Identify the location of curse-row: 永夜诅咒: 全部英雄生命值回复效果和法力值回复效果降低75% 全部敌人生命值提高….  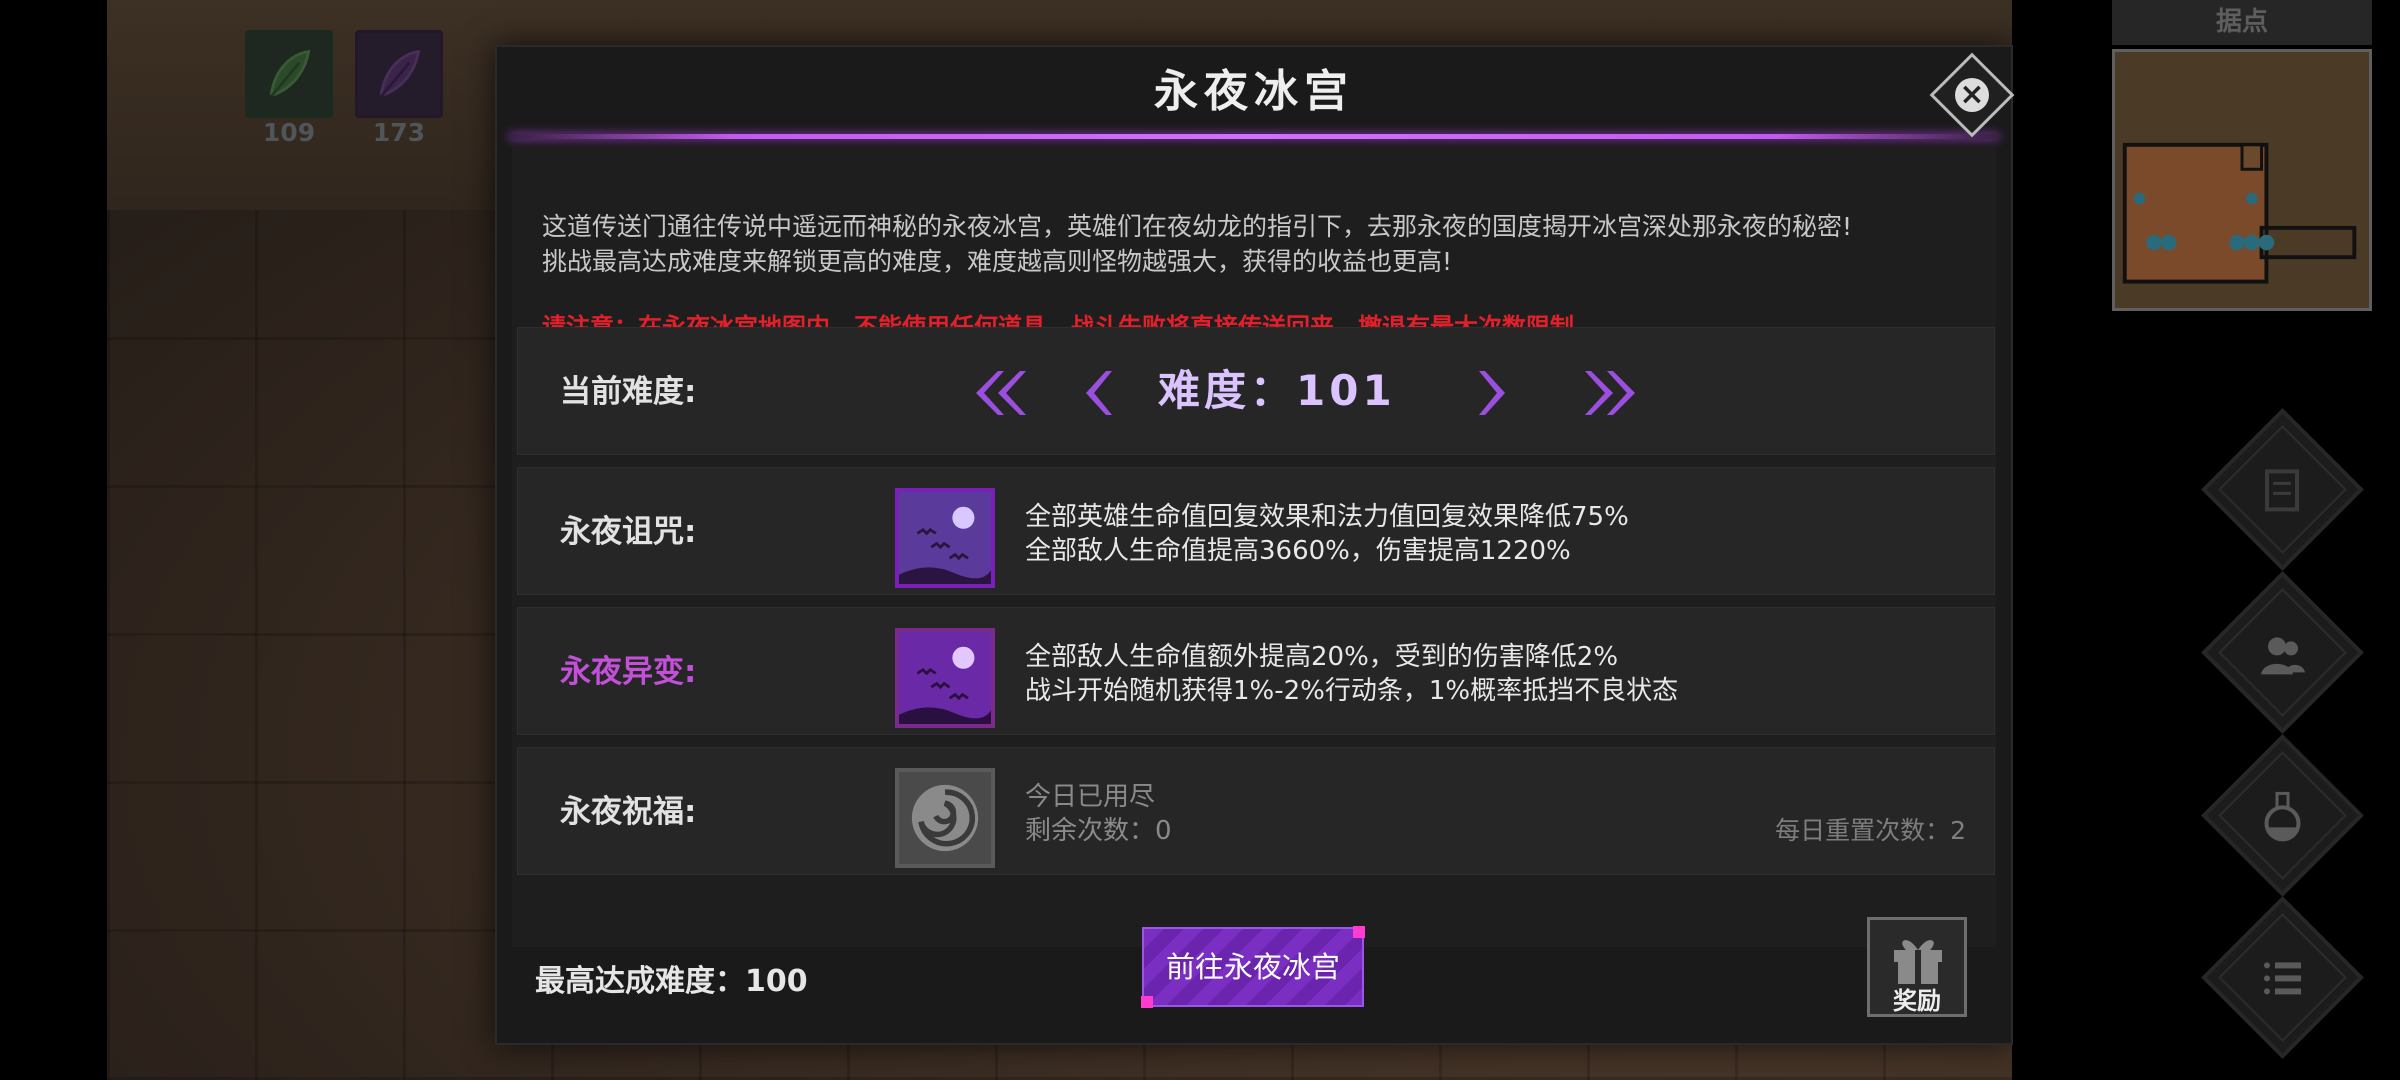
(1256, 531).